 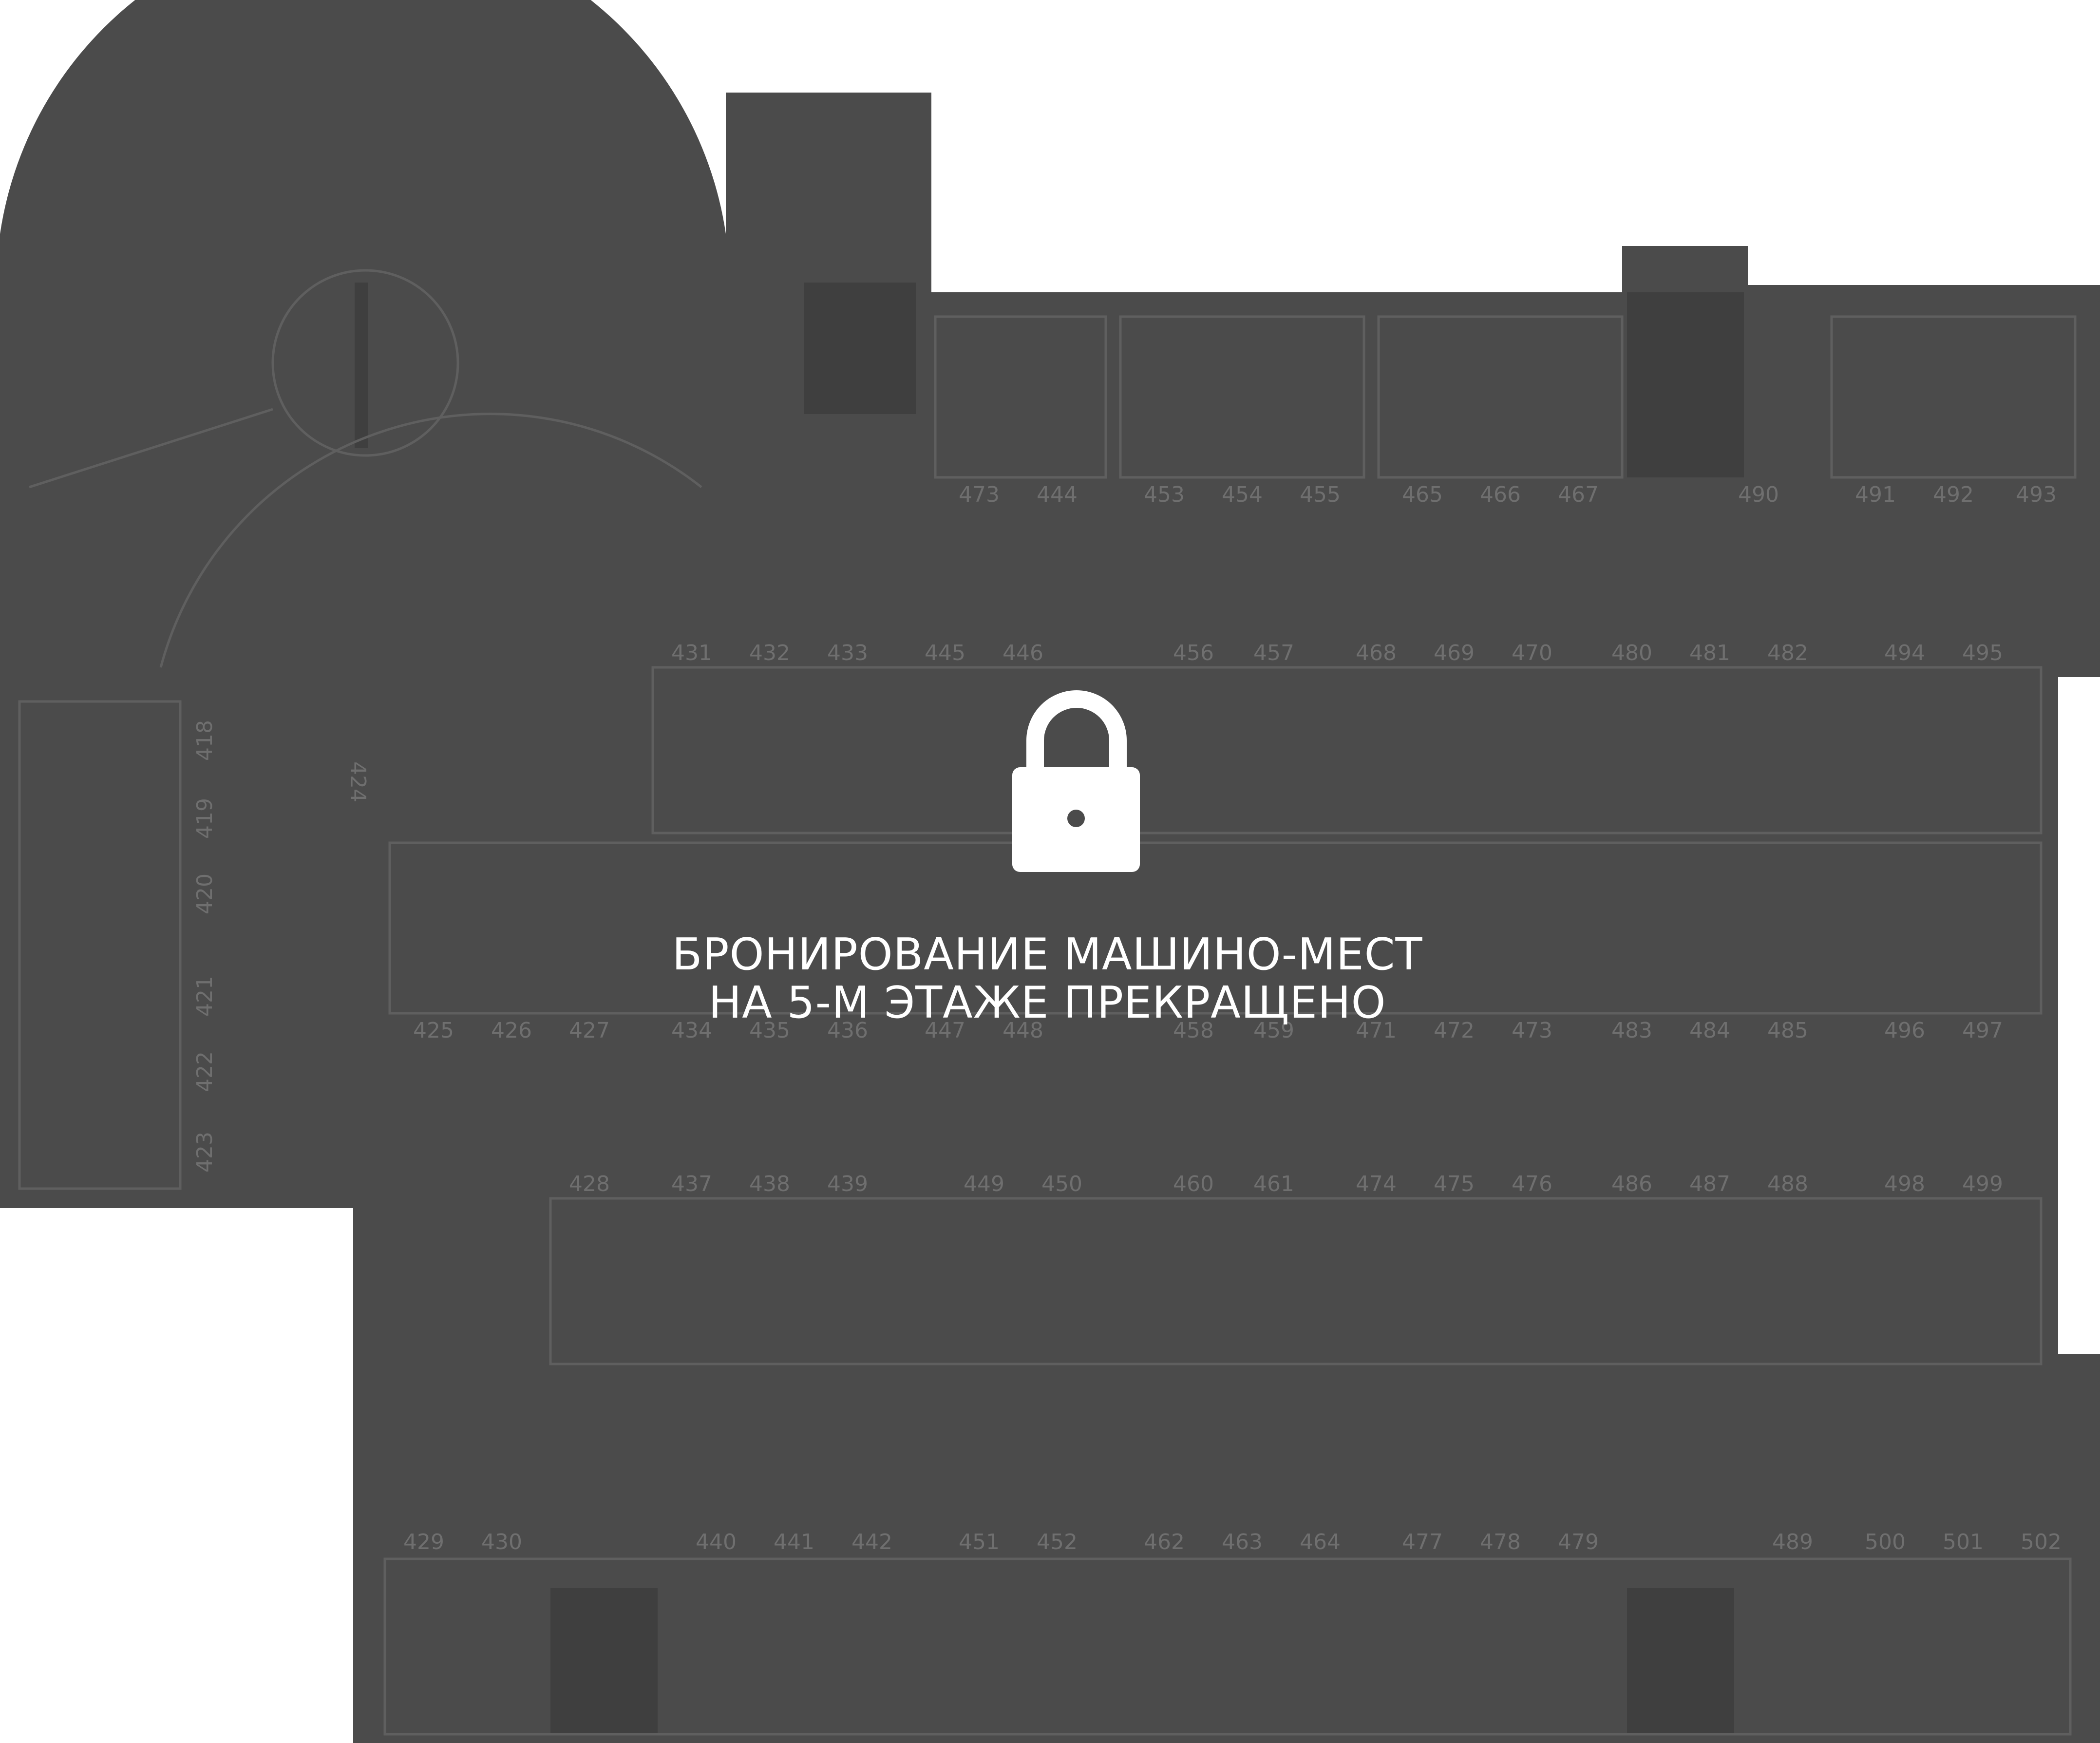 I want to click on spot-number: 488, so click(x=1788, y=1184).